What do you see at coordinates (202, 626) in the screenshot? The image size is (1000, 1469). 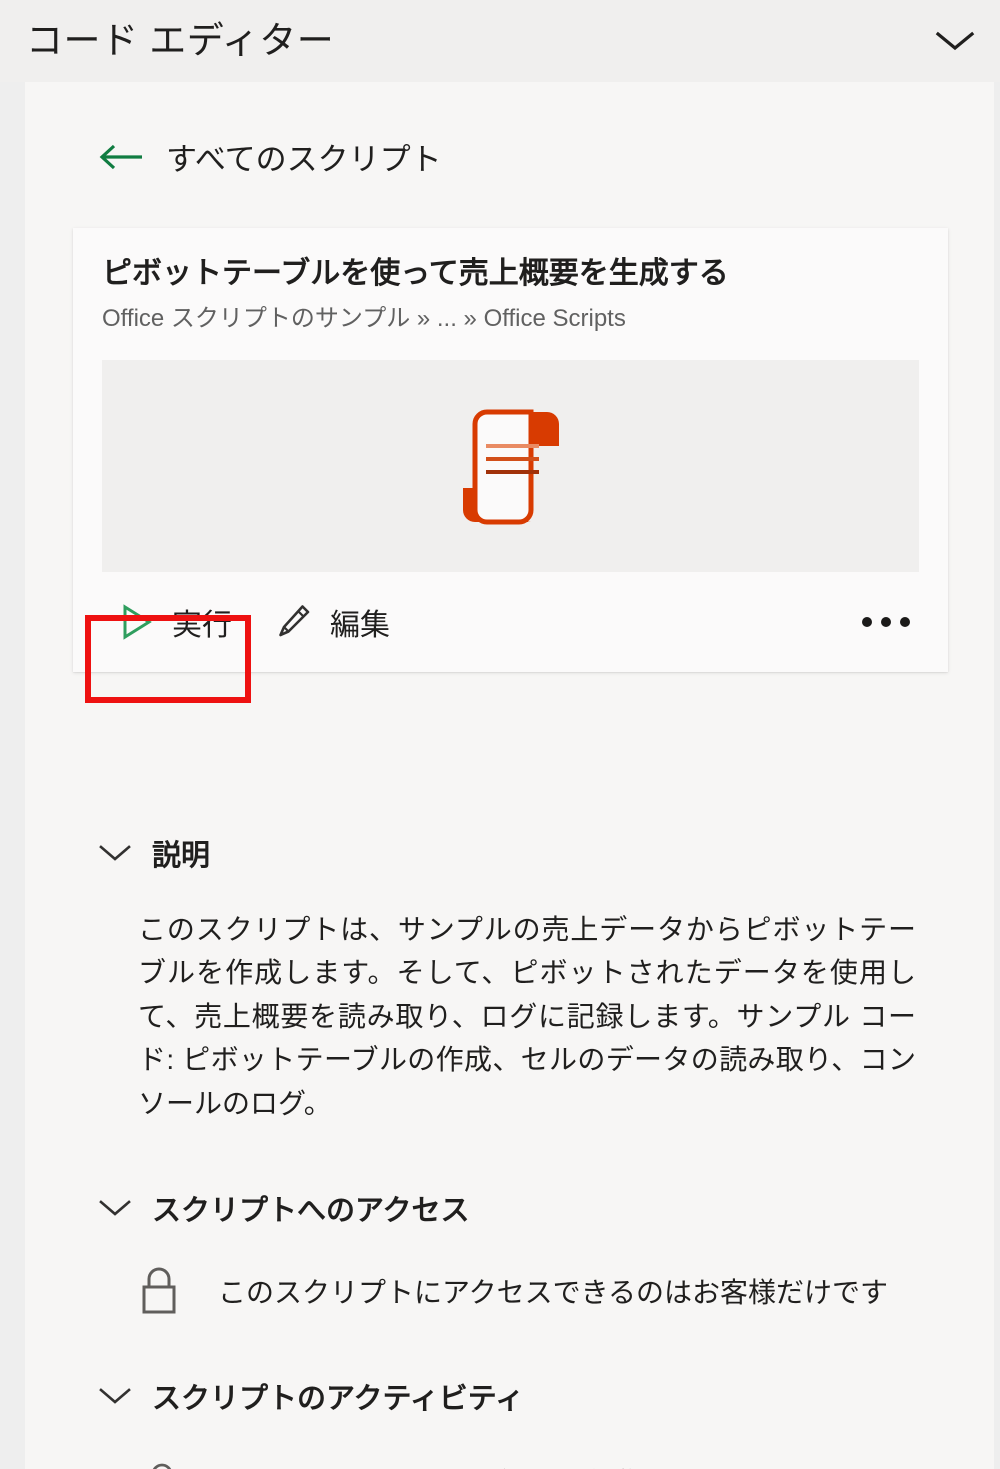 I see `run-label: 実行` at bounding box center [202, 626].